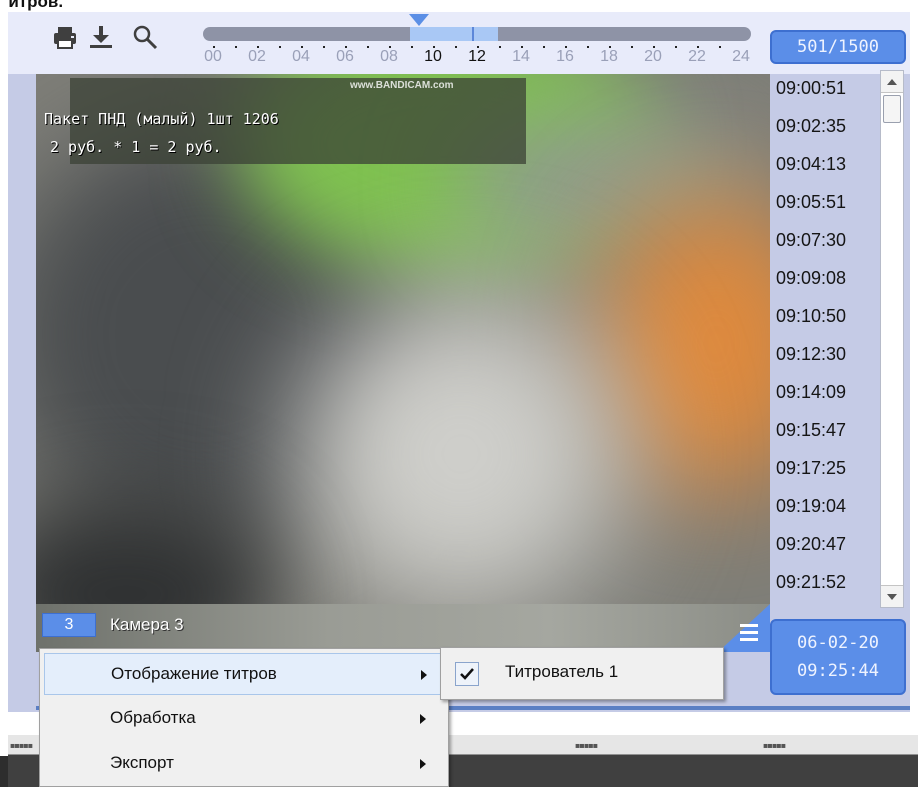 This screenshot has width=918, height=787. I want to click on checkmark-icon, so click(467, 674).